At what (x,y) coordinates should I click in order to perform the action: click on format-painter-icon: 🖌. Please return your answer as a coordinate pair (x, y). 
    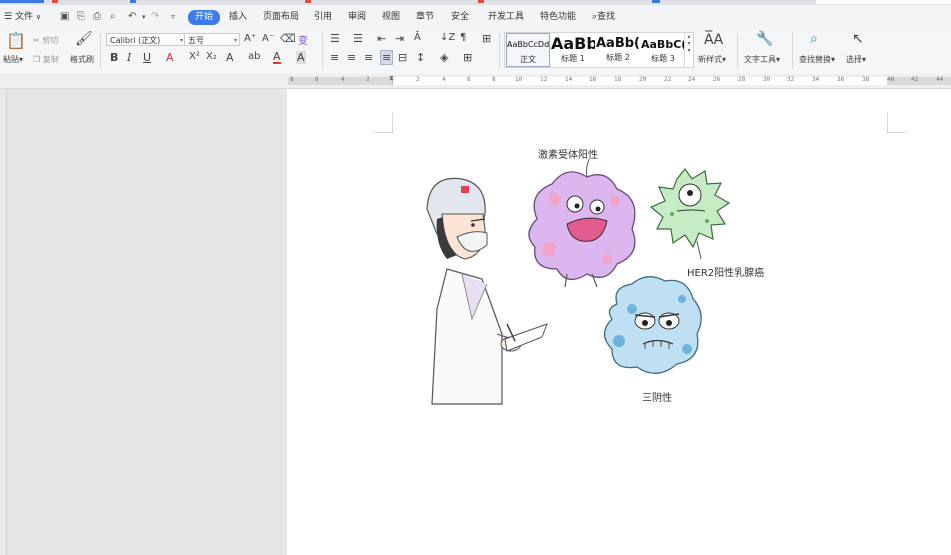
    Looking at the image, I should click on (84, 39).